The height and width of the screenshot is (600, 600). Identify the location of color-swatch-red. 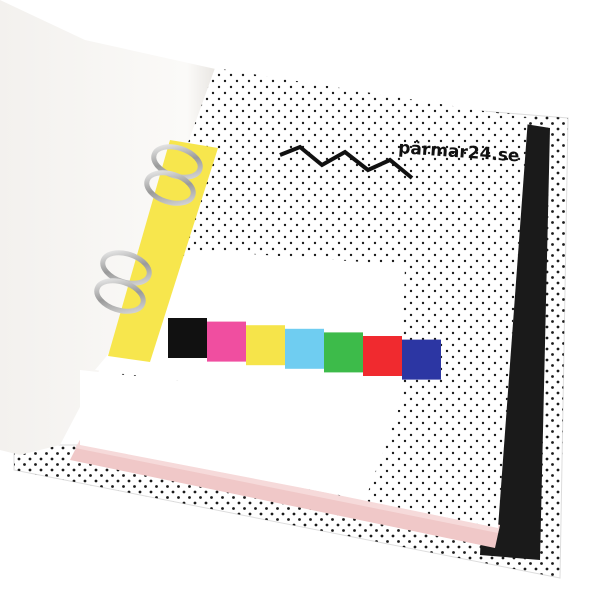
(382, 356).